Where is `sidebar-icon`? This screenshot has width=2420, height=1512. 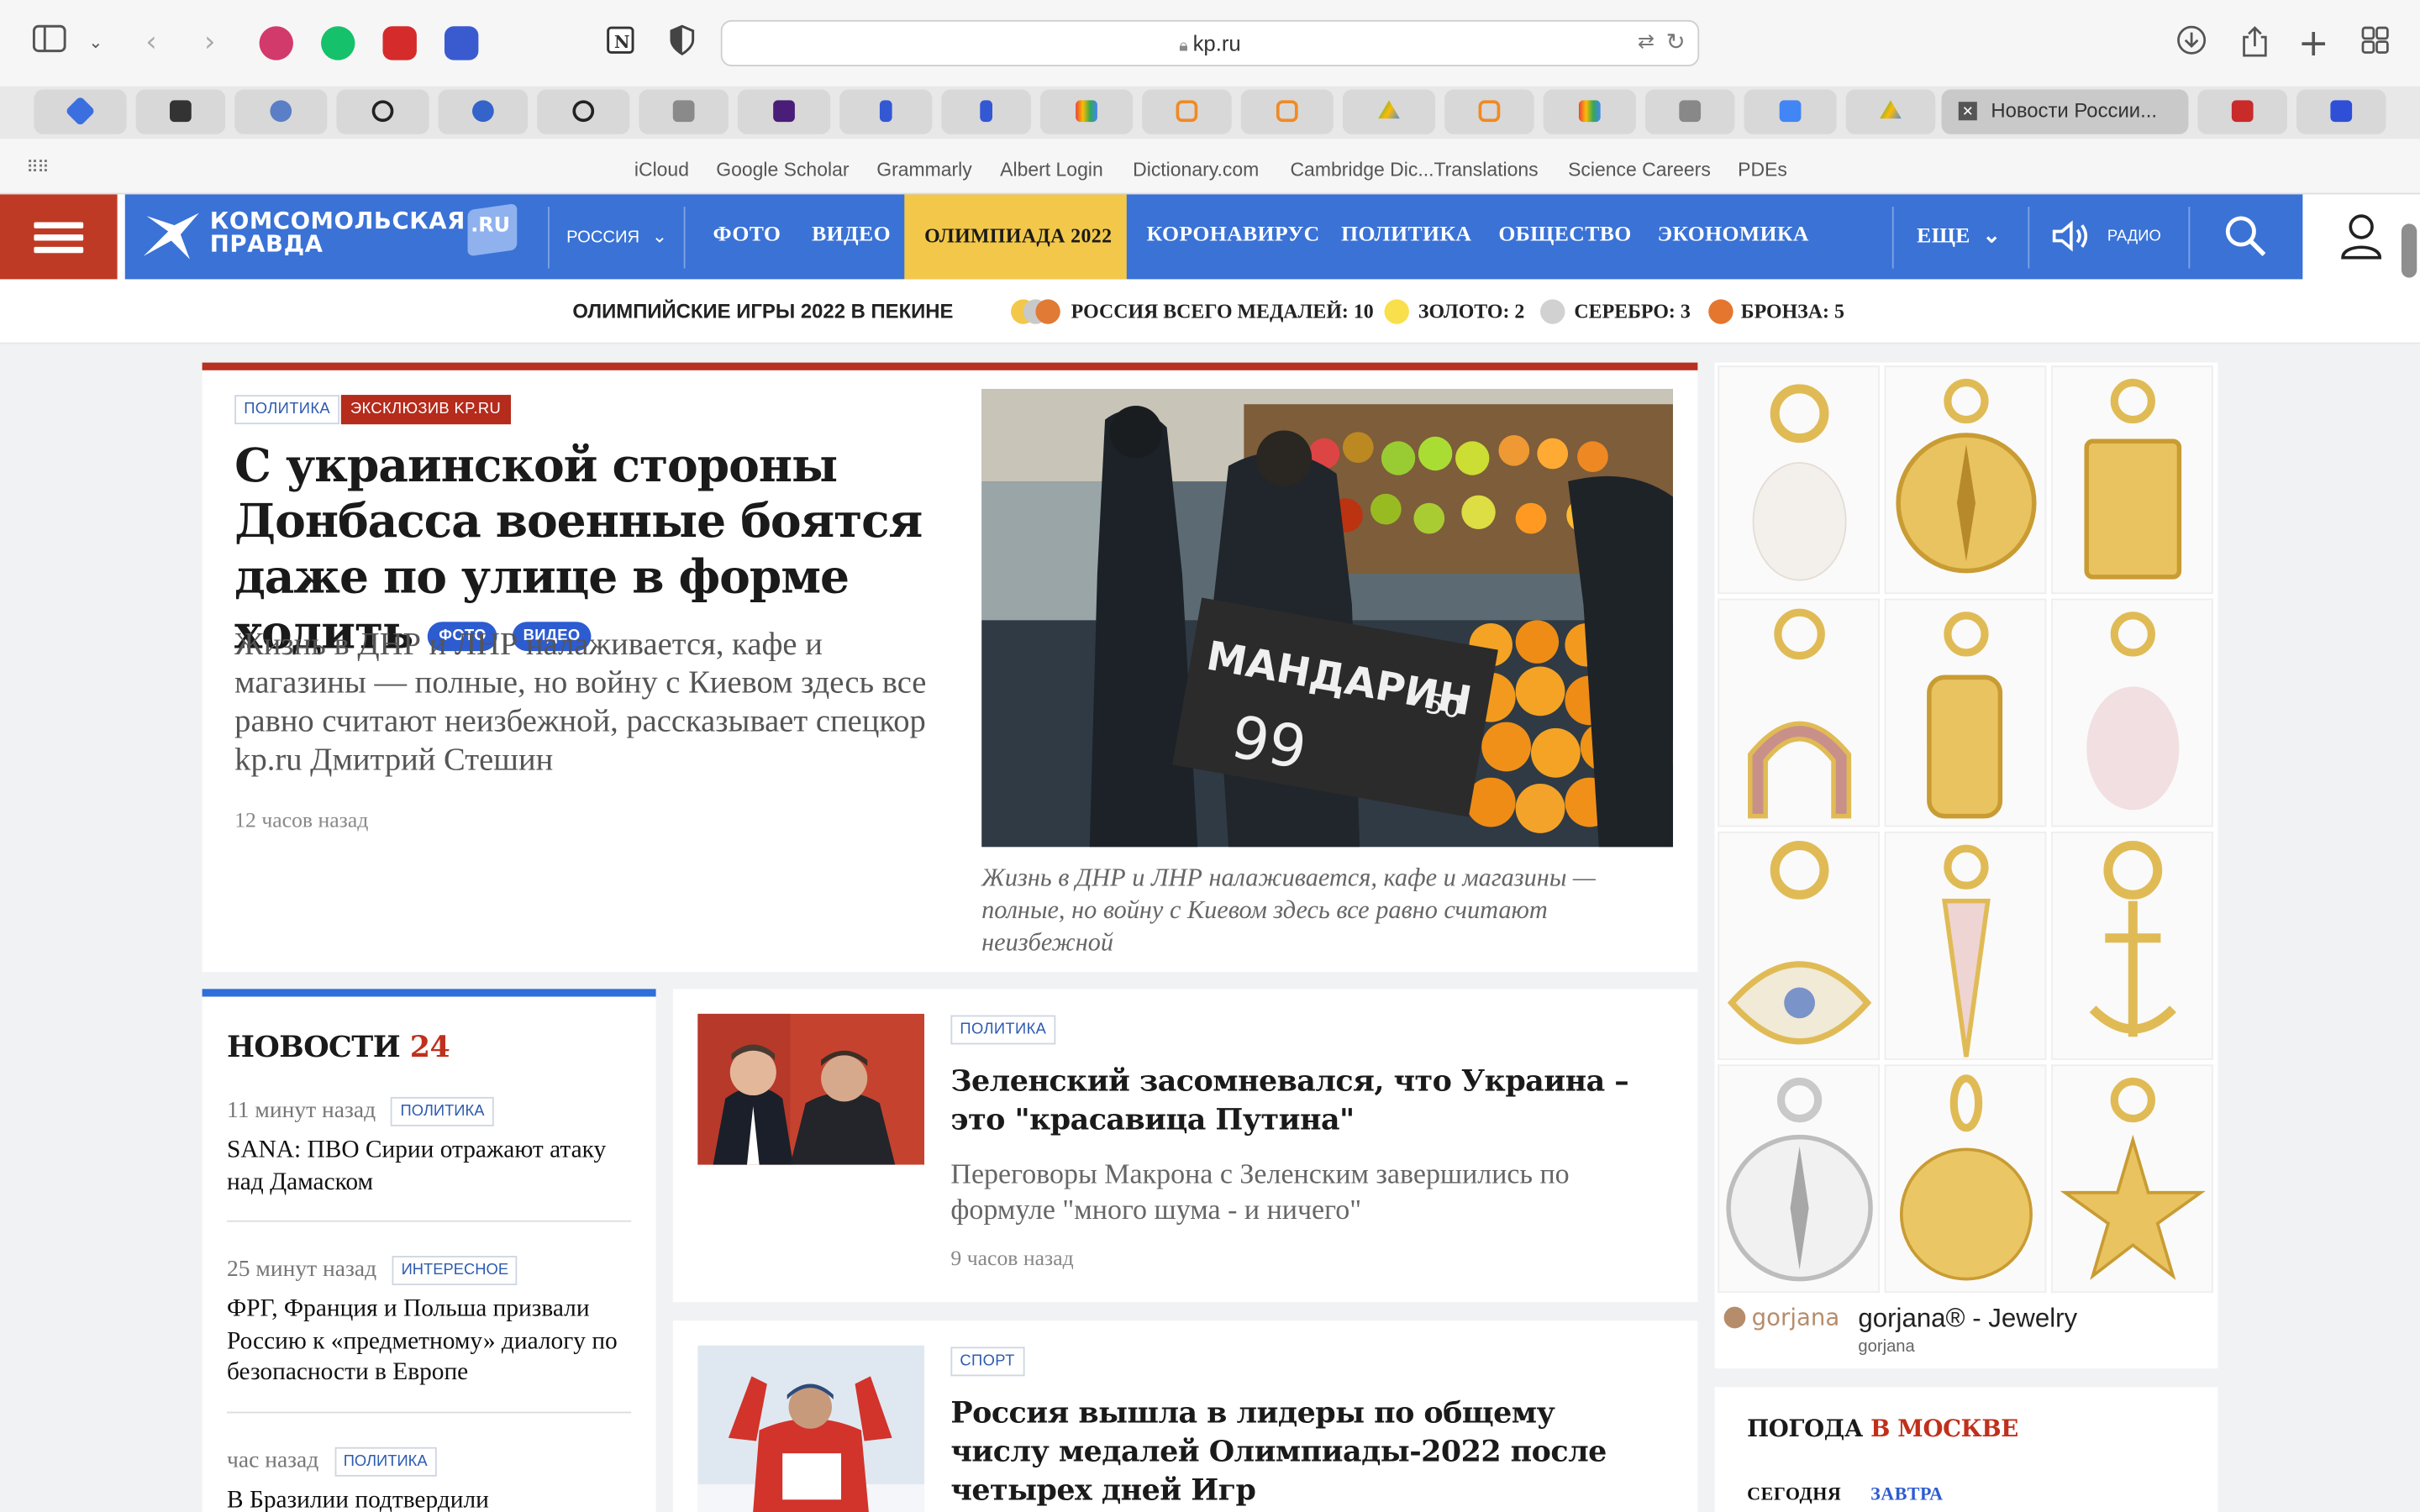 sidebar-icon is located at coordinates (50, 42).